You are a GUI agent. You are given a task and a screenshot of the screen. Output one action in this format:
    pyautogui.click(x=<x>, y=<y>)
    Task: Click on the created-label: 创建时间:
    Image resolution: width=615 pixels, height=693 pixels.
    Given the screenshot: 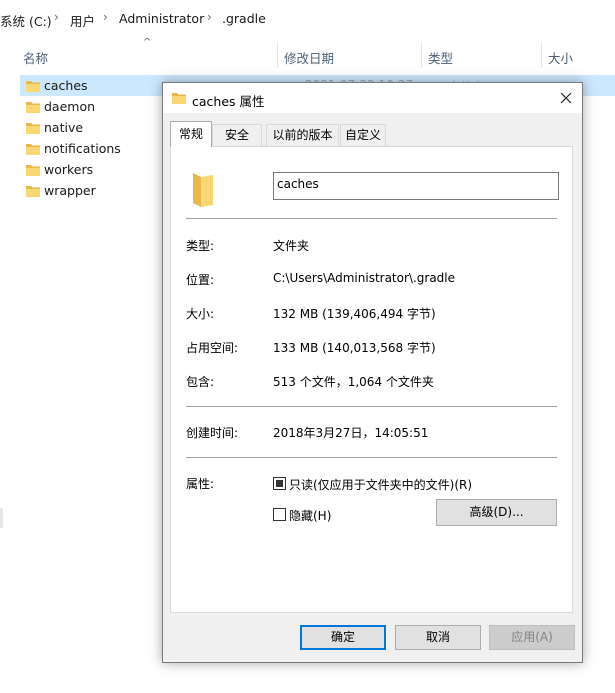 What is the action you would take?
    pyautogui.click(x=212, y=433)
    